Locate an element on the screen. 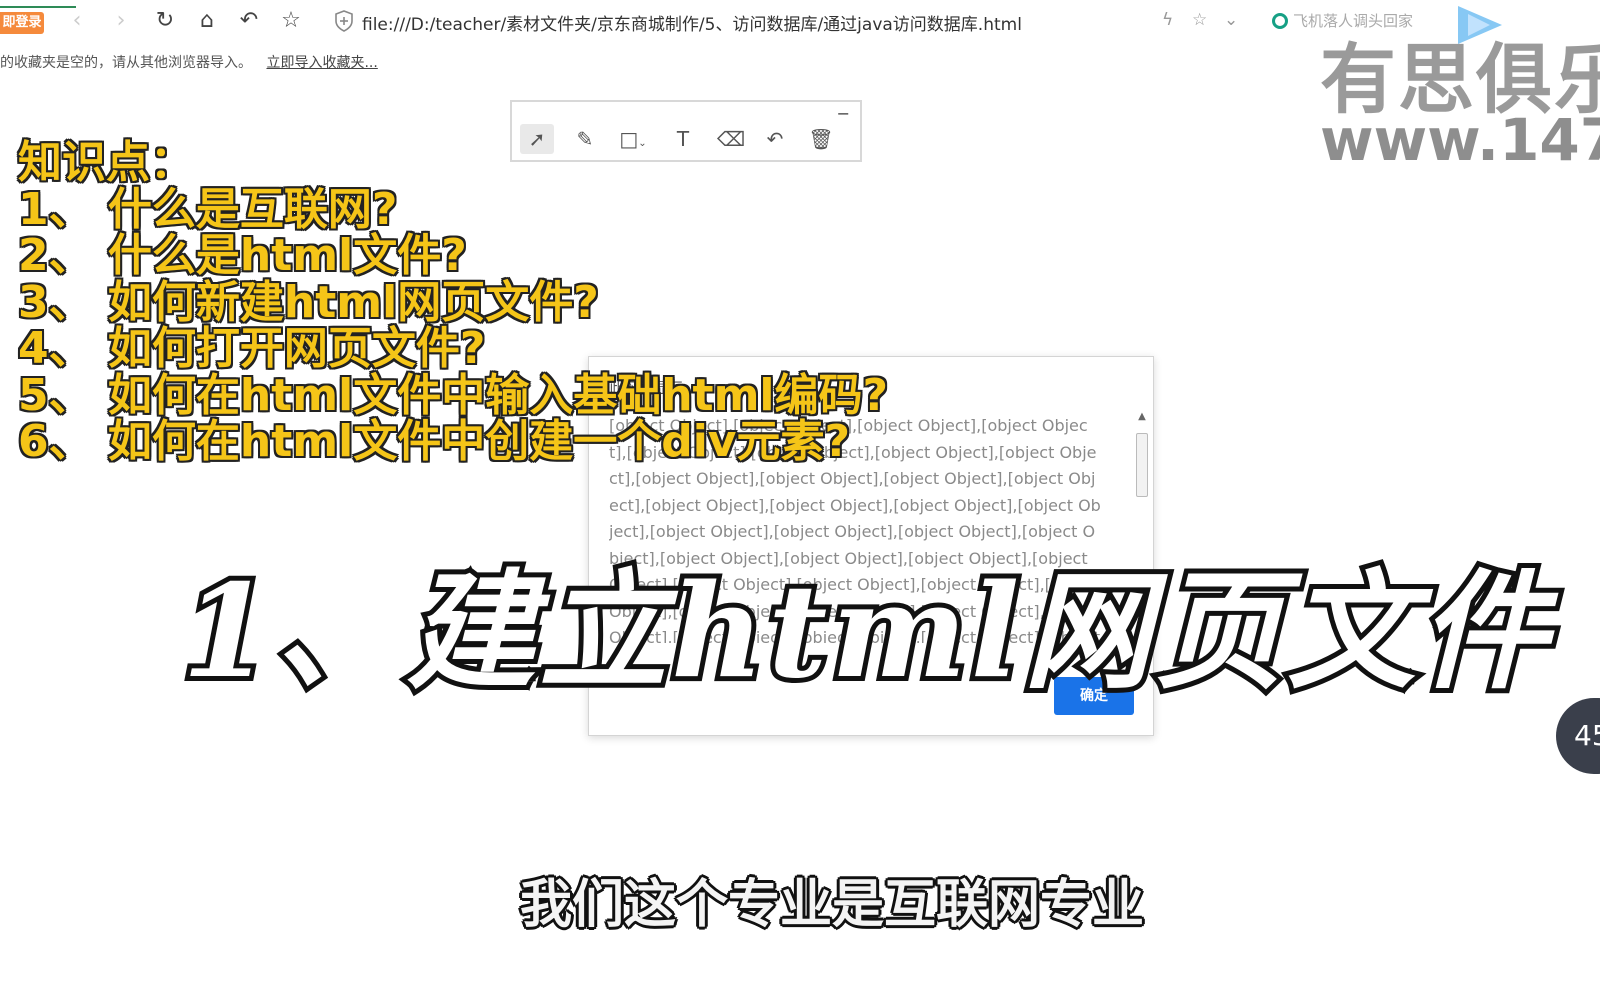 This screenshot has width=1600, height=1000. shield-icon is located at coordinates (344, 21).